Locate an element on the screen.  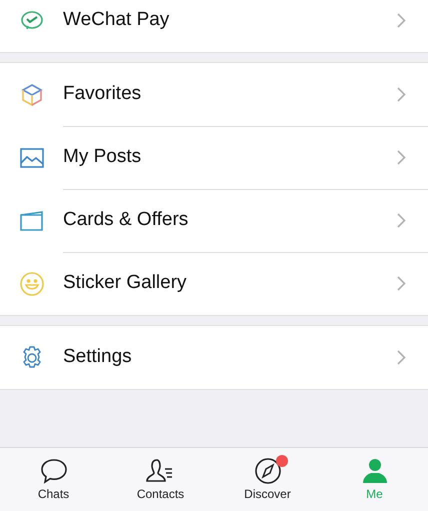
tab: Discover is located at coordinates (267, 479).